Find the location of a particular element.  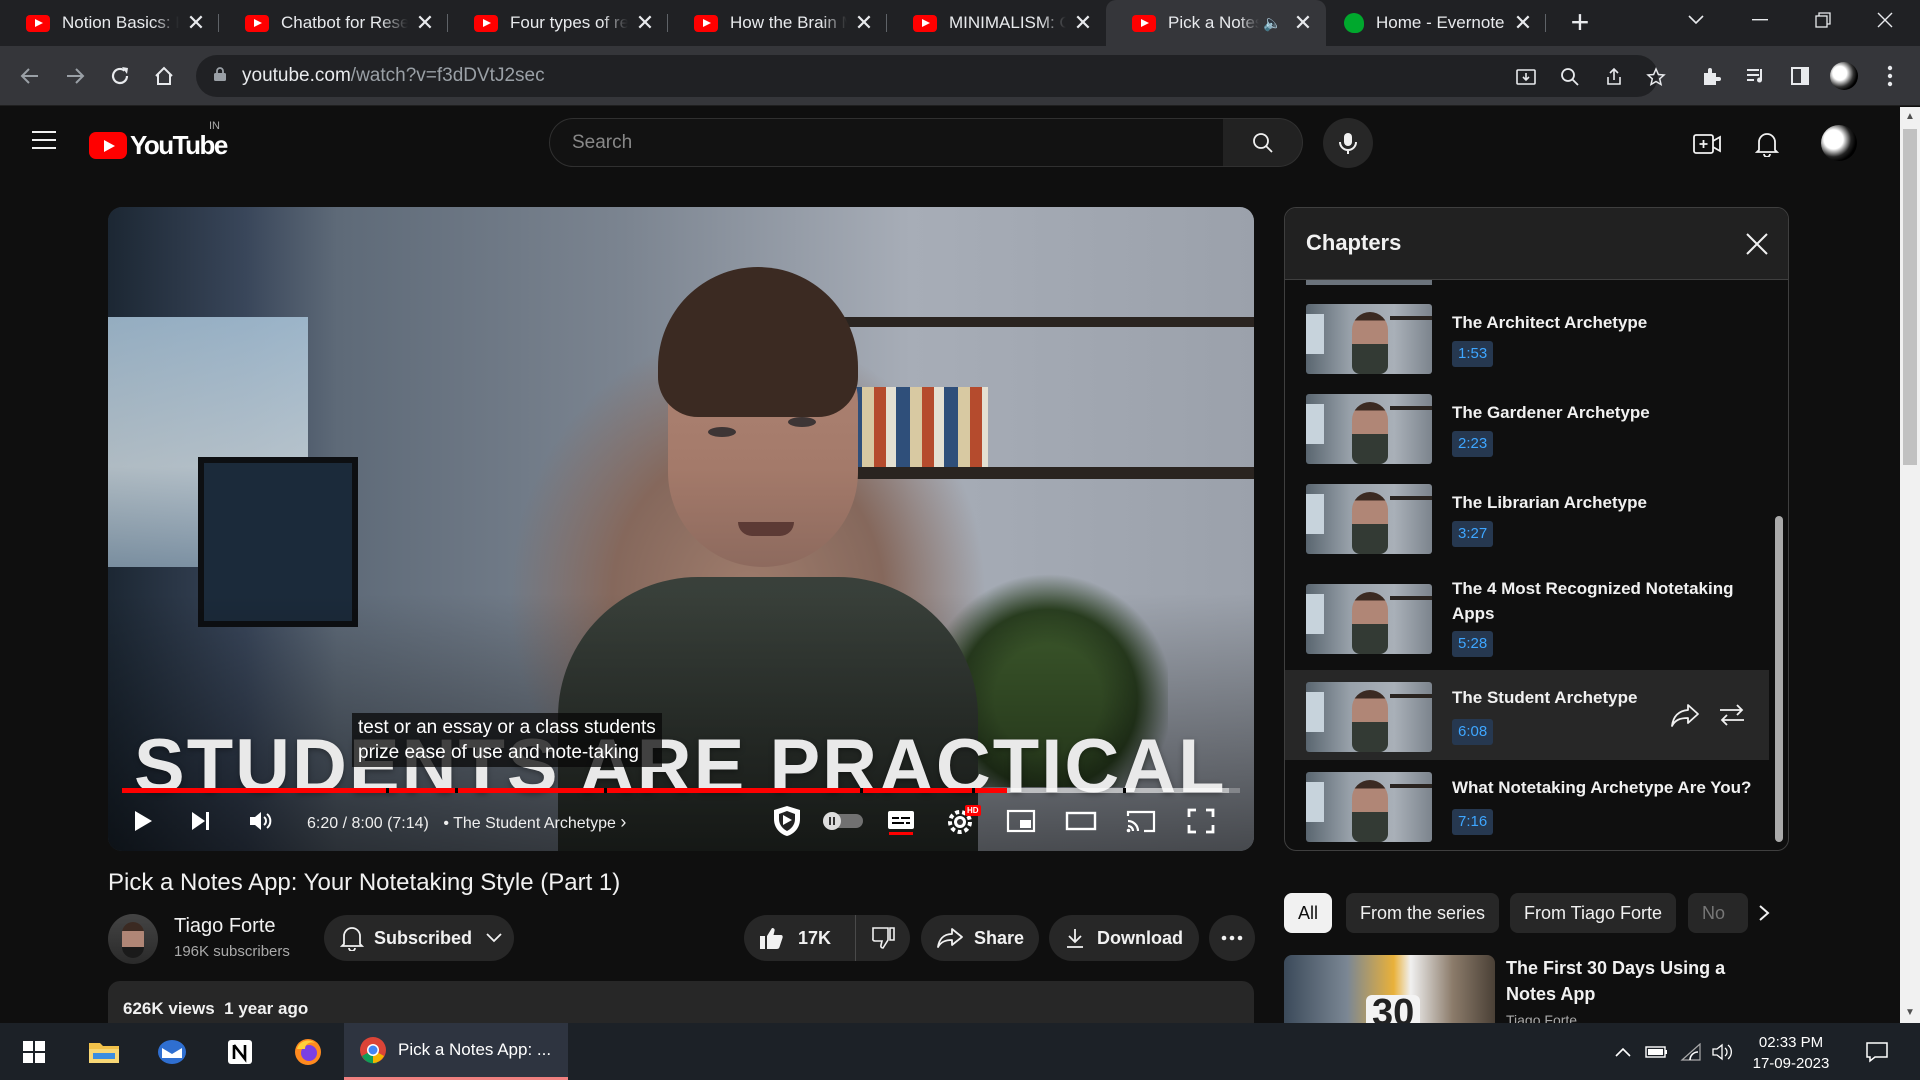

cast-button is located at coordinates (1141, 821).